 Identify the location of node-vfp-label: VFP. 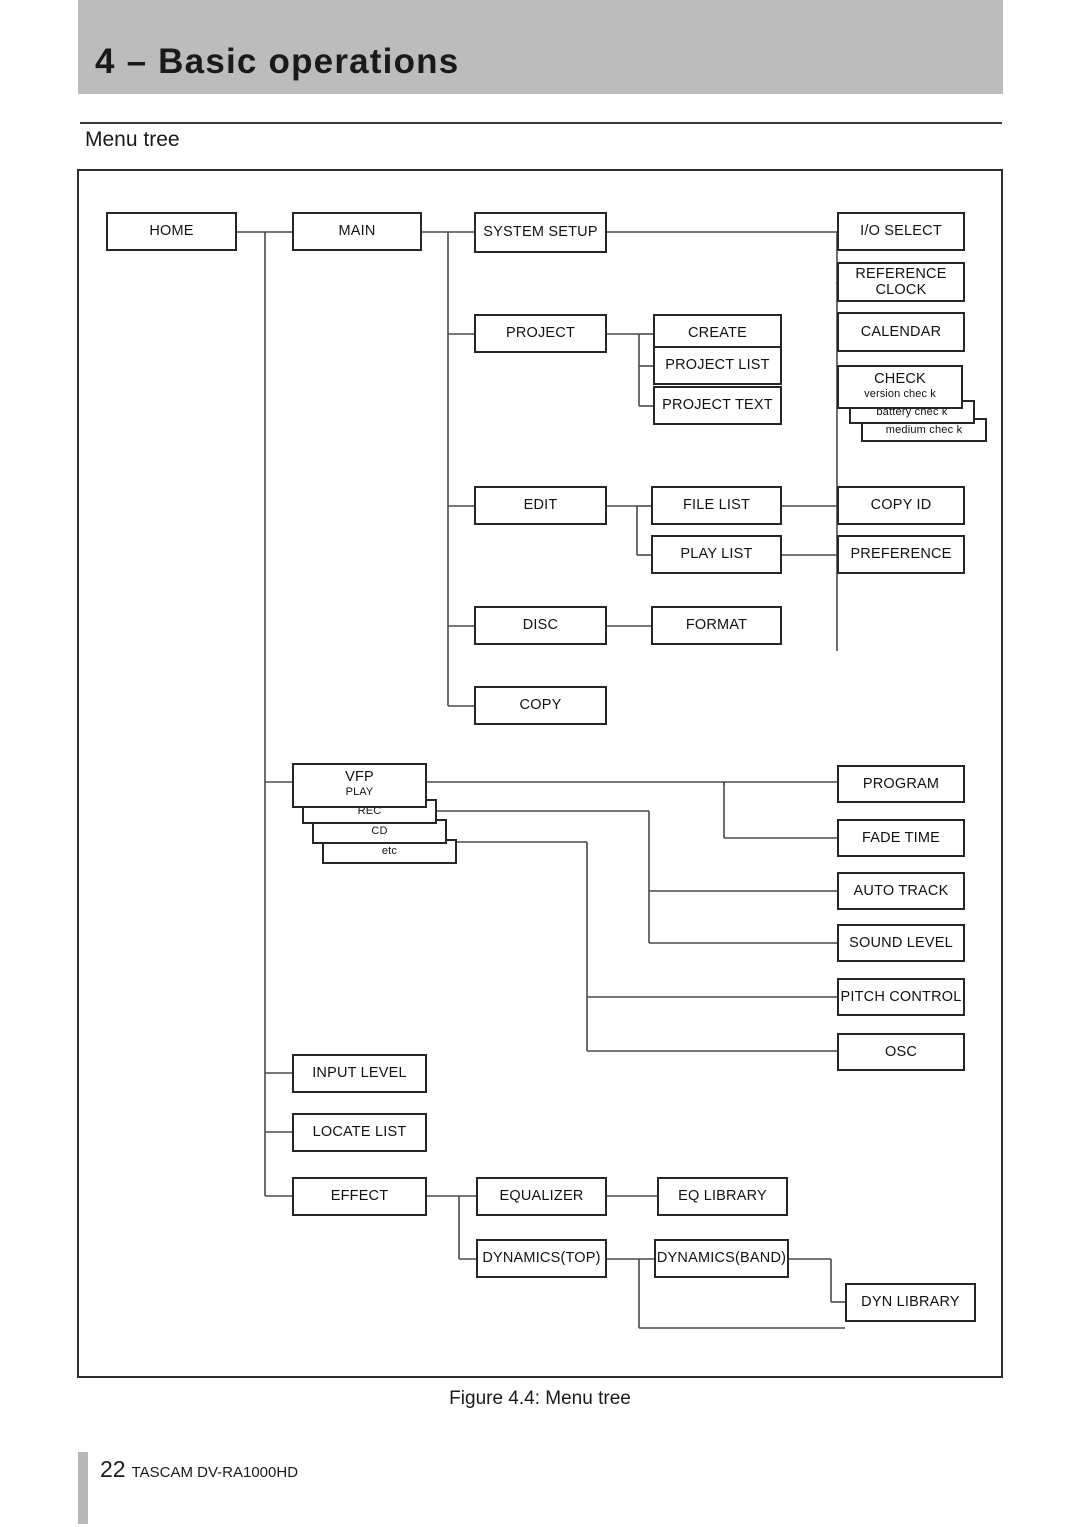
(359, 777).